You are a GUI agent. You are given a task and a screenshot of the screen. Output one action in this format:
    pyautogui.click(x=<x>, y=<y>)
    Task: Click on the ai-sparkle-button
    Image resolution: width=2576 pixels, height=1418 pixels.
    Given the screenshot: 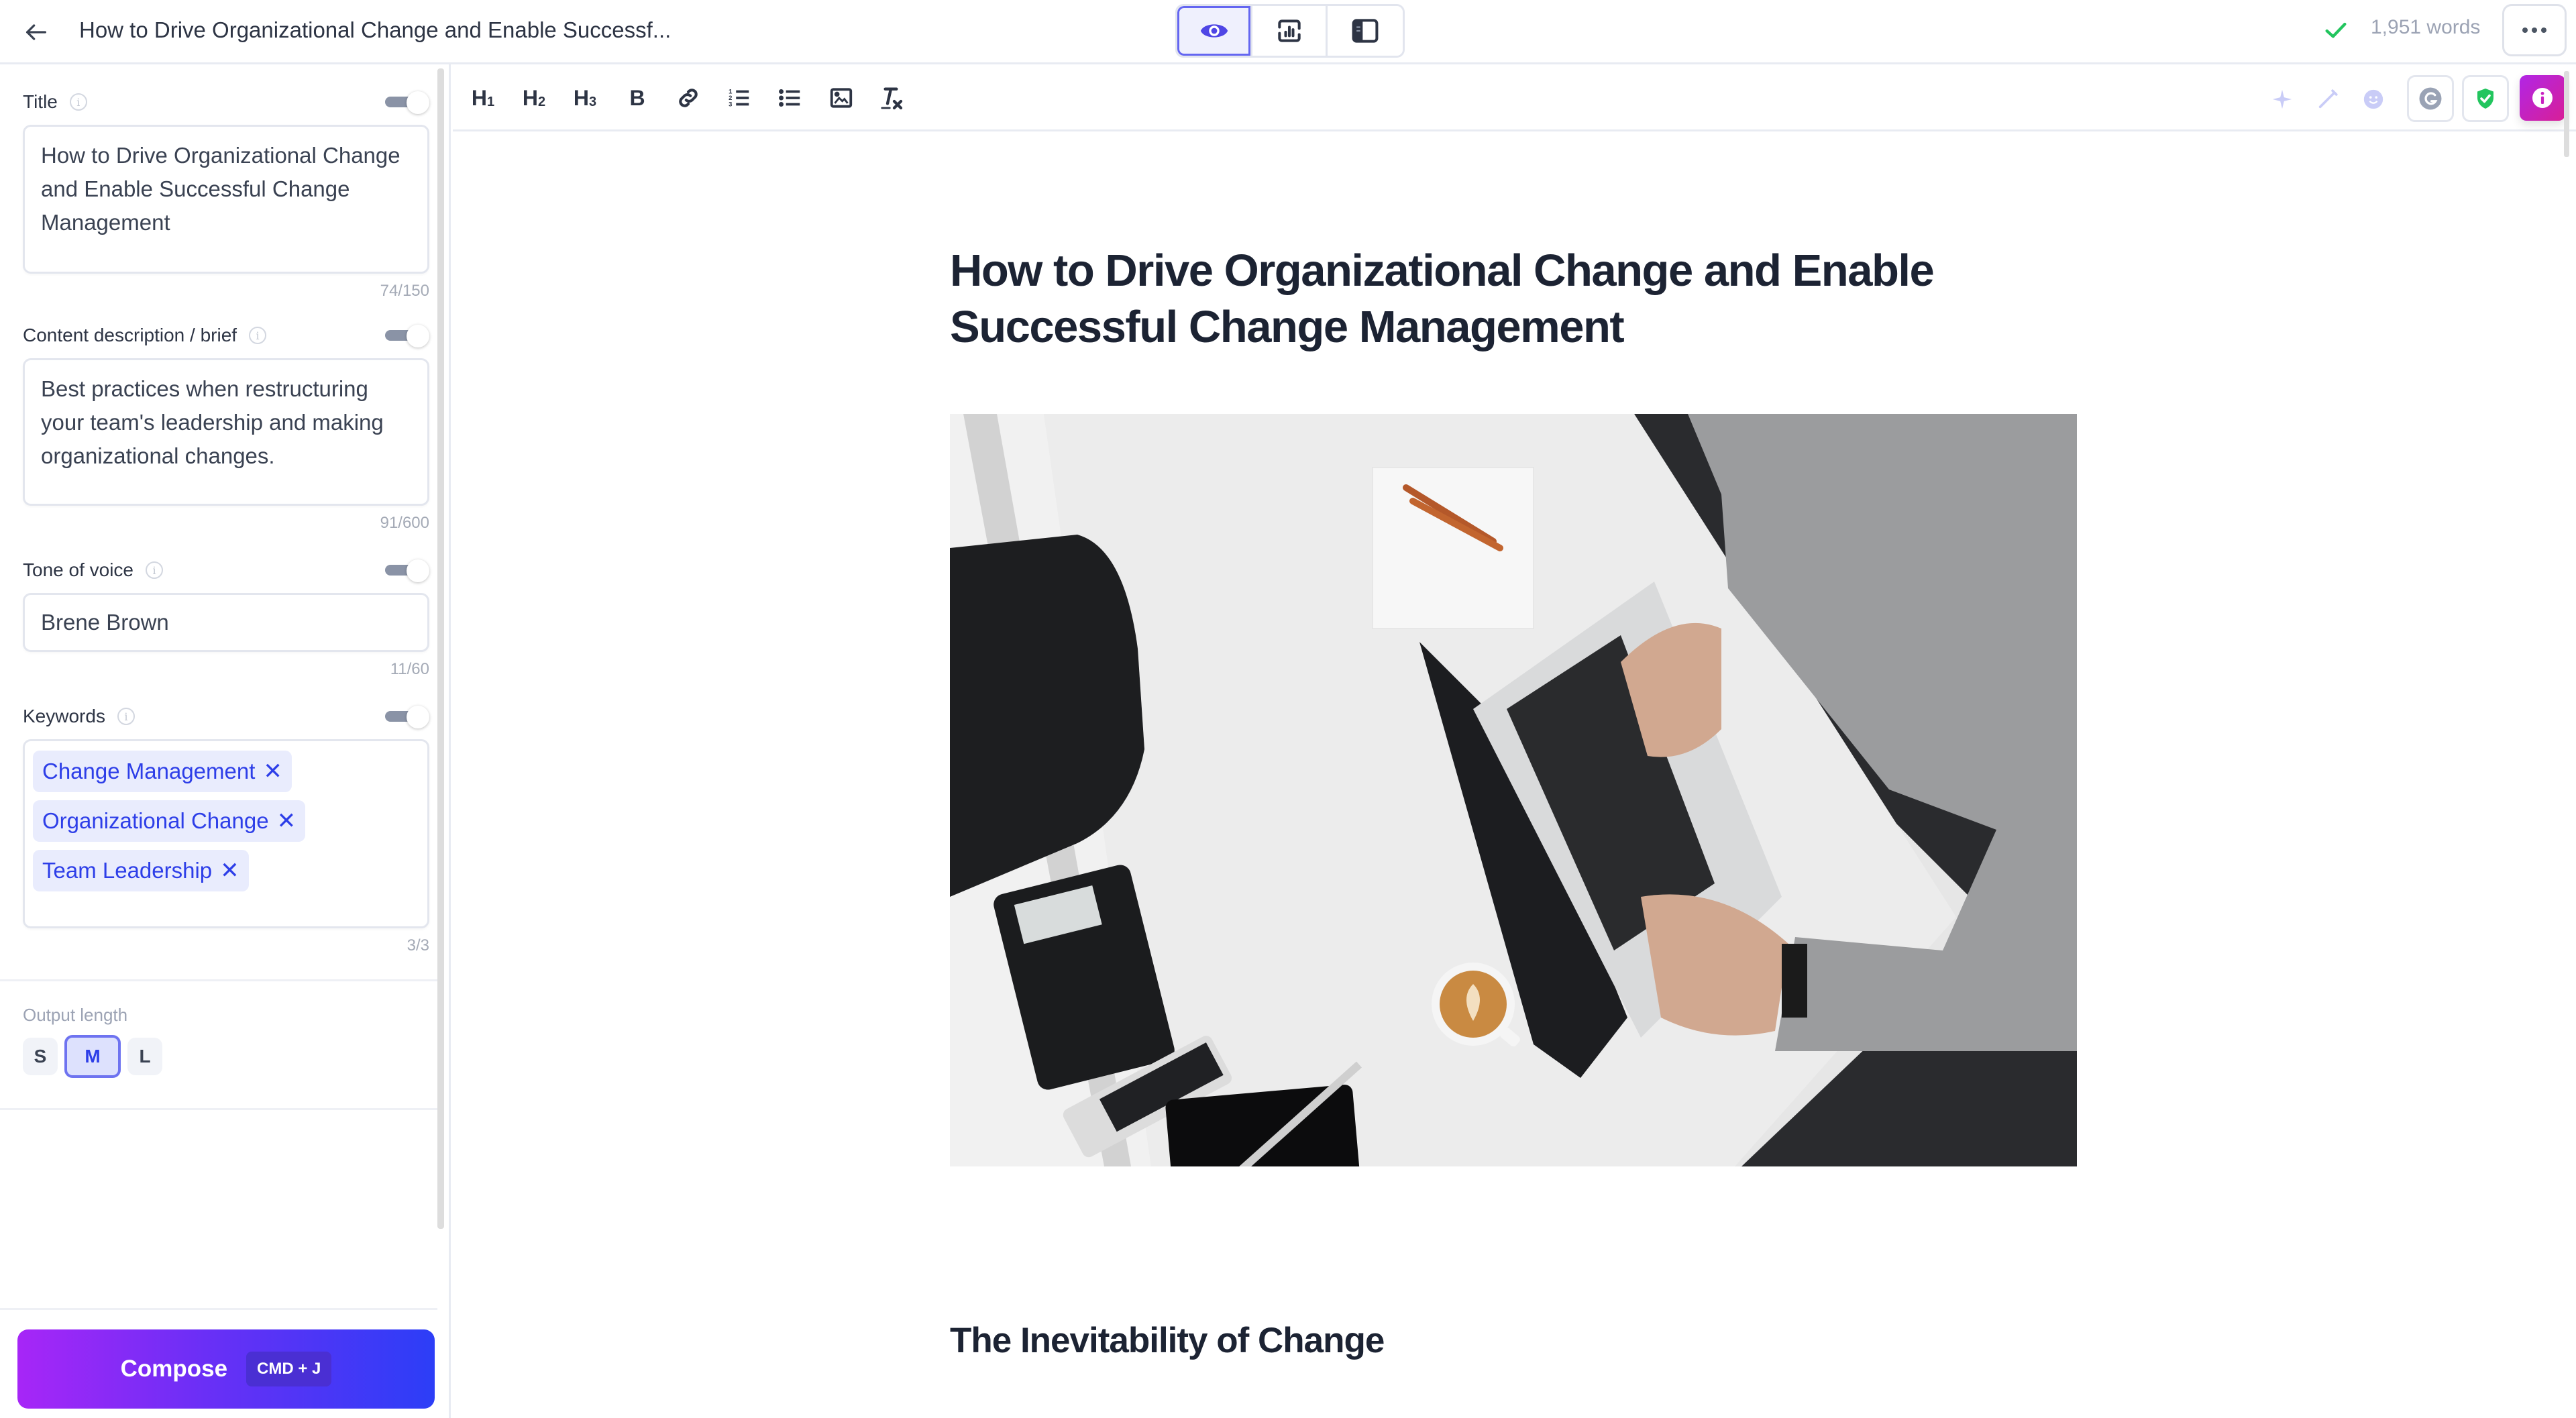 What is the action you would take?
    pyautogui.click(x=2282, y=99)
    